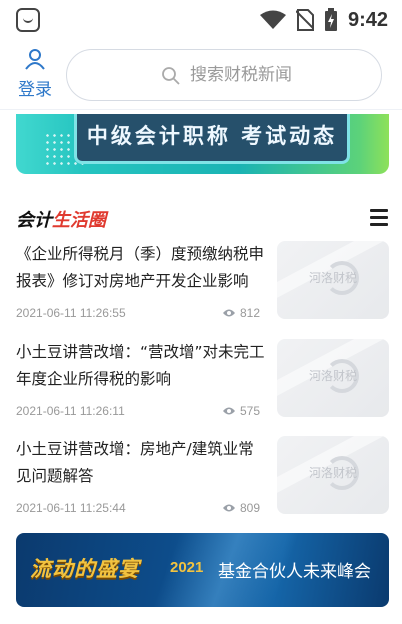  What do you see at coordinates (85, 569) in the screenshot?
I see `banner-slogan: 流动的盛宴` at bounding box center [85, 569].